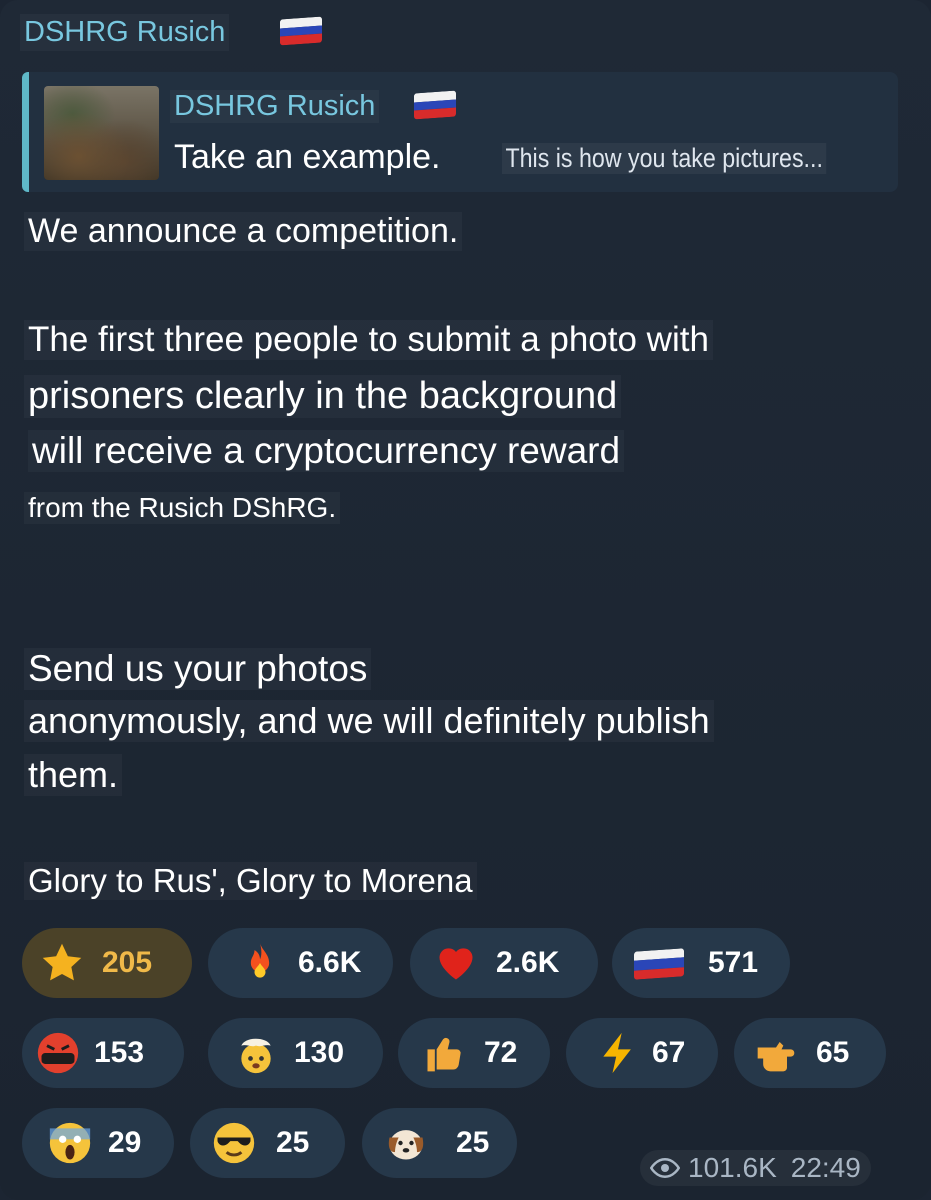 This screenshot has width=931, height=1200. What do you see at coordinates (182, 508) in the screenshot?
I see `message-line: from the Rusich DShRG.` at bounding box center [182, 508].